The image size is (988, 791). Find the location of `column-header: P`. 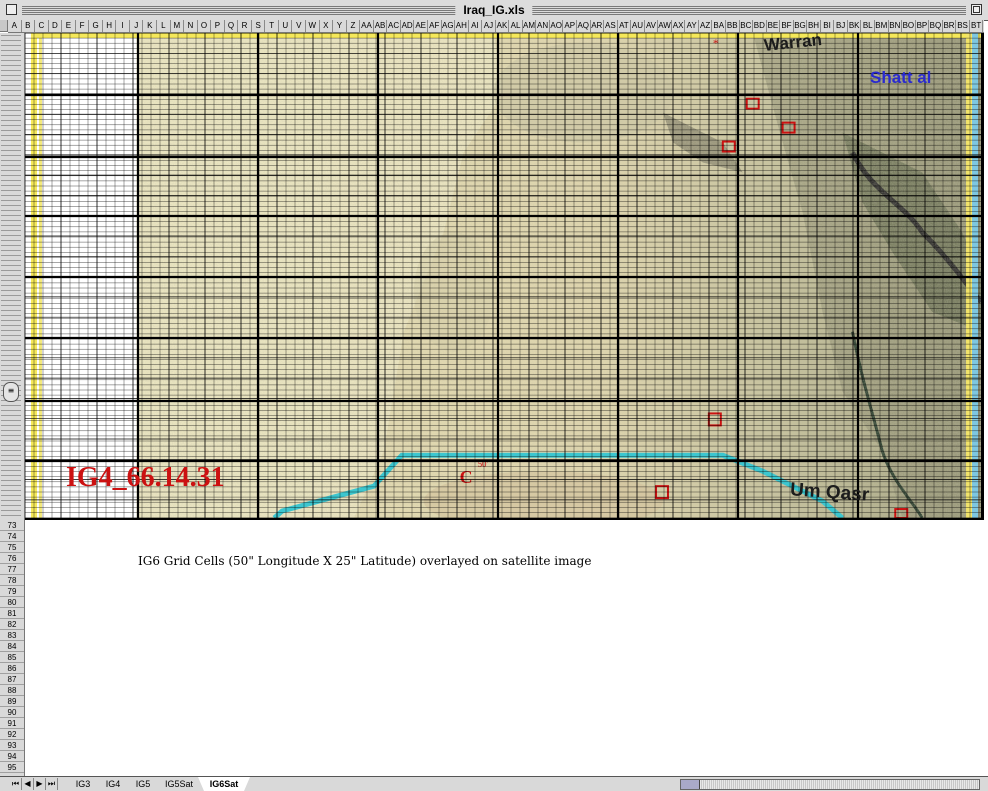

column-header: P is located at coordinates (218, 26).